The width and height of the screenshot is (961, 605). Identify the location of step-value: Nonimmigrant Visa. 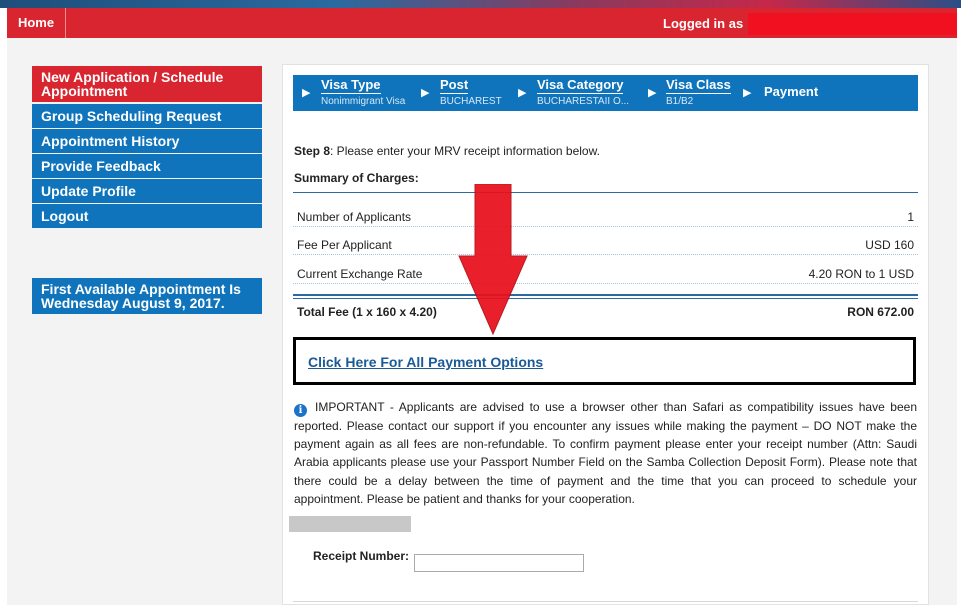
(363, 101).